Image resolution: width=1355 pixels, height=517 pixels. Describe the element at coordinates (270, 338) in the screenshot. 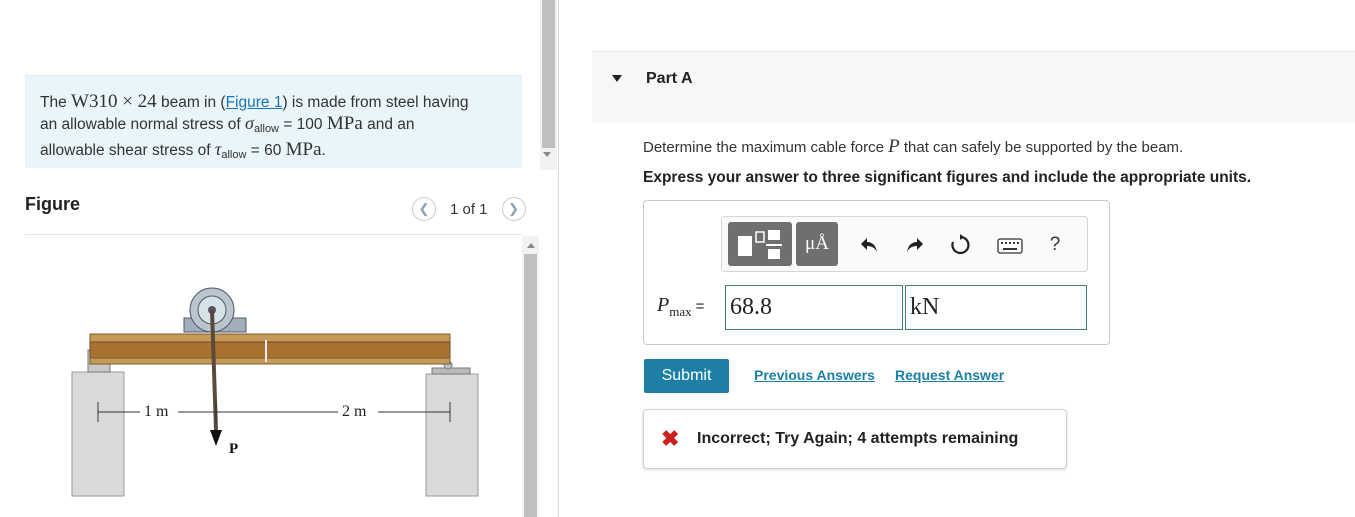

I see `beam` at that location.